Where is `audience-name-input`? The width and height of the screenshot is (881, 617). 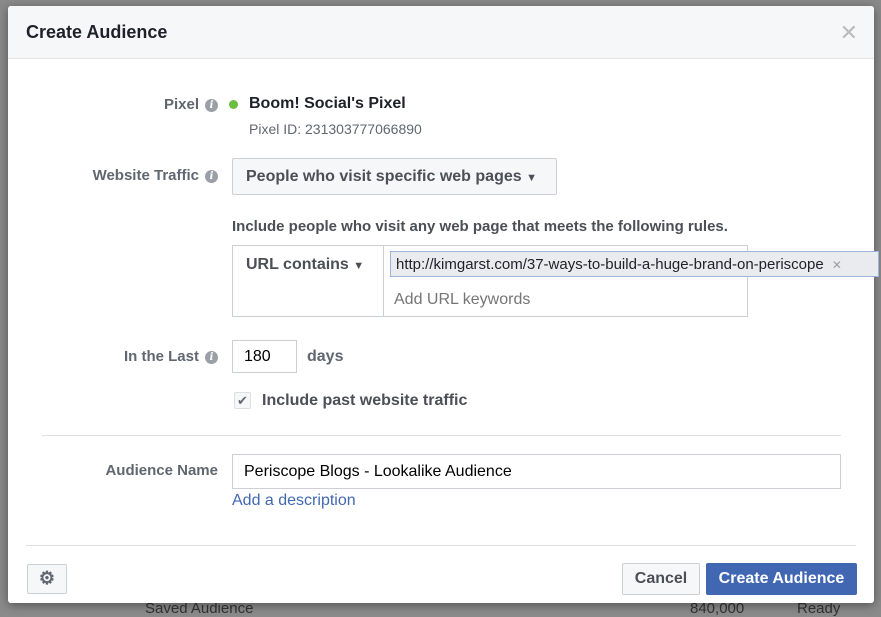
audience-name-input is located at coordinates (536, 471).